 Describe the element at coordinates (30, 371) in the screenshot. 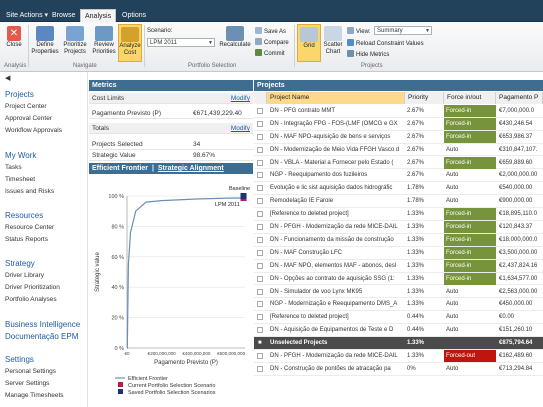

I see `nav-item-personal-settings: Personal Settings` at that location.